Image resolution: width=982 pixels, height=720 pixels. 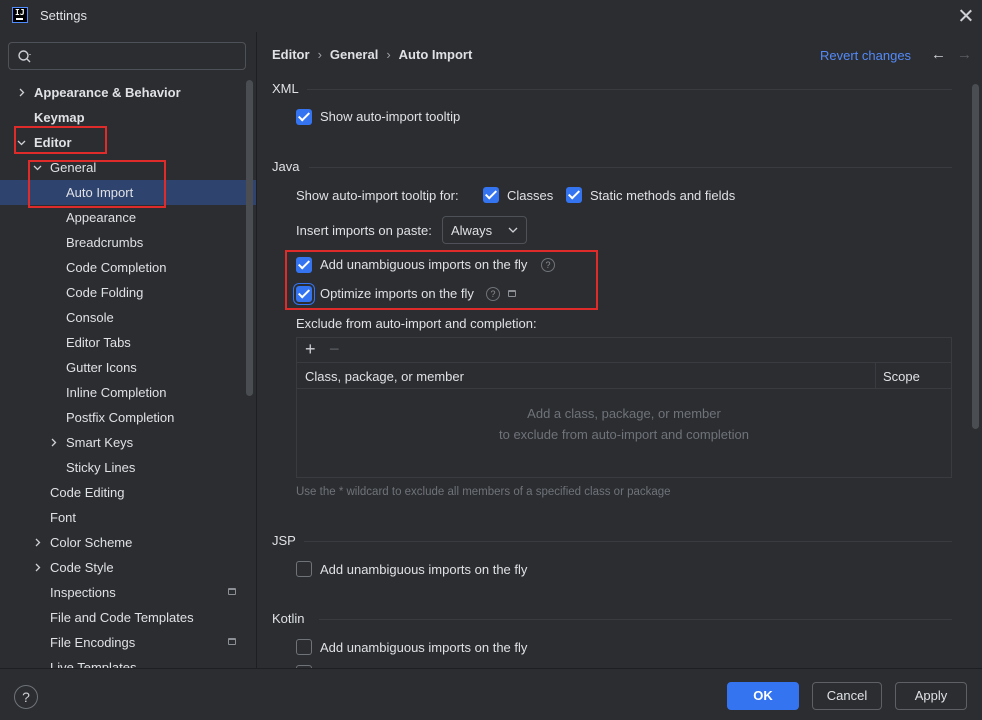 What do you see at coordinates (249, 238) in the screenshot?
I see `sidebar-scrollbar` at bounding box center [249, 238].